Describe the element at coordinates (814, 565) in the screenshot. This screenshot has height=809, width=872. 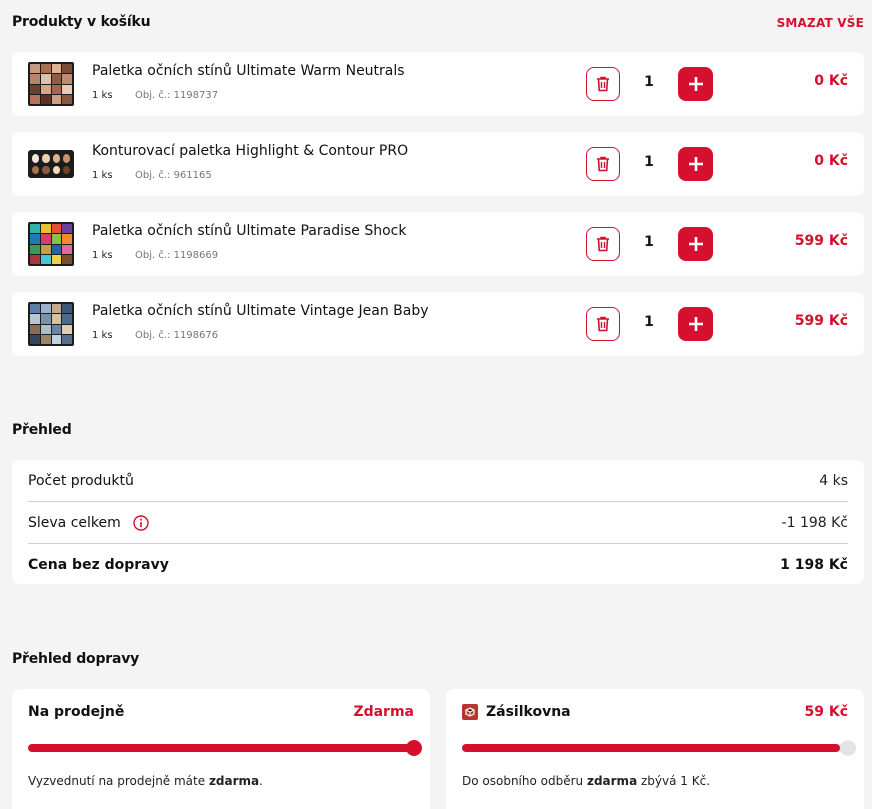
I see `summary-value: 1 198 Kč` at that location.